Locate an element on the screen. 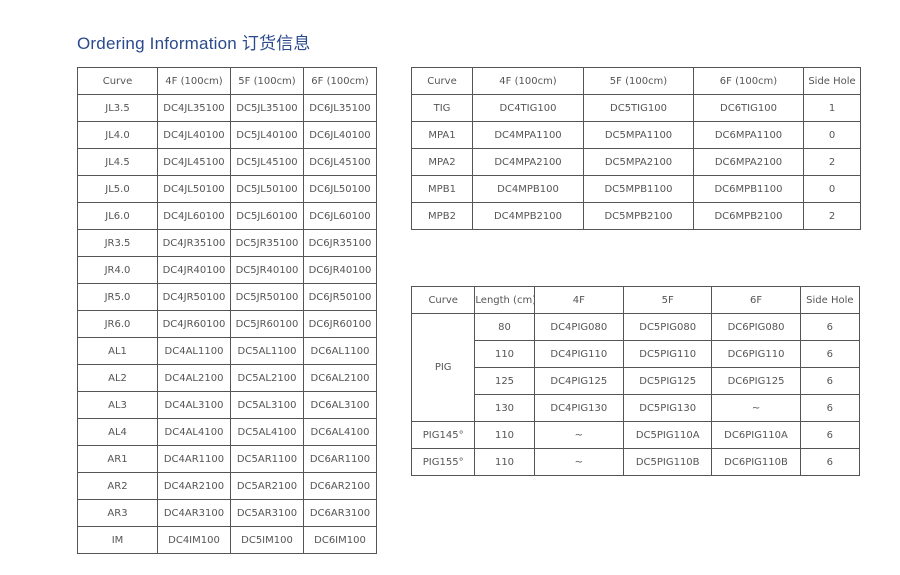 The image size is (900, 575). column-header: Curve is located at coordinates (442, 81).